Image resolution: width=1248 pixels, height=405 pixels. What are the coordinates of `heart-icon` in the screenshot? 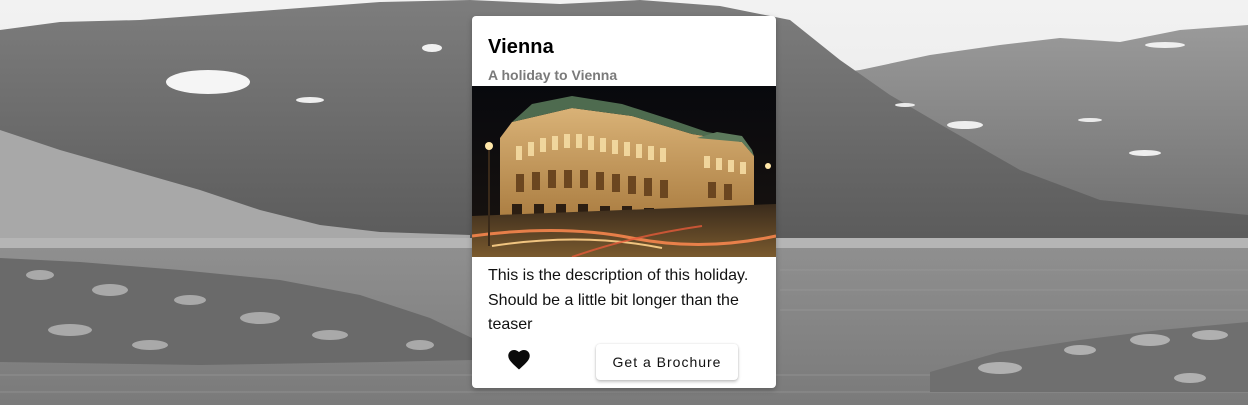 It's located at (519, 360).